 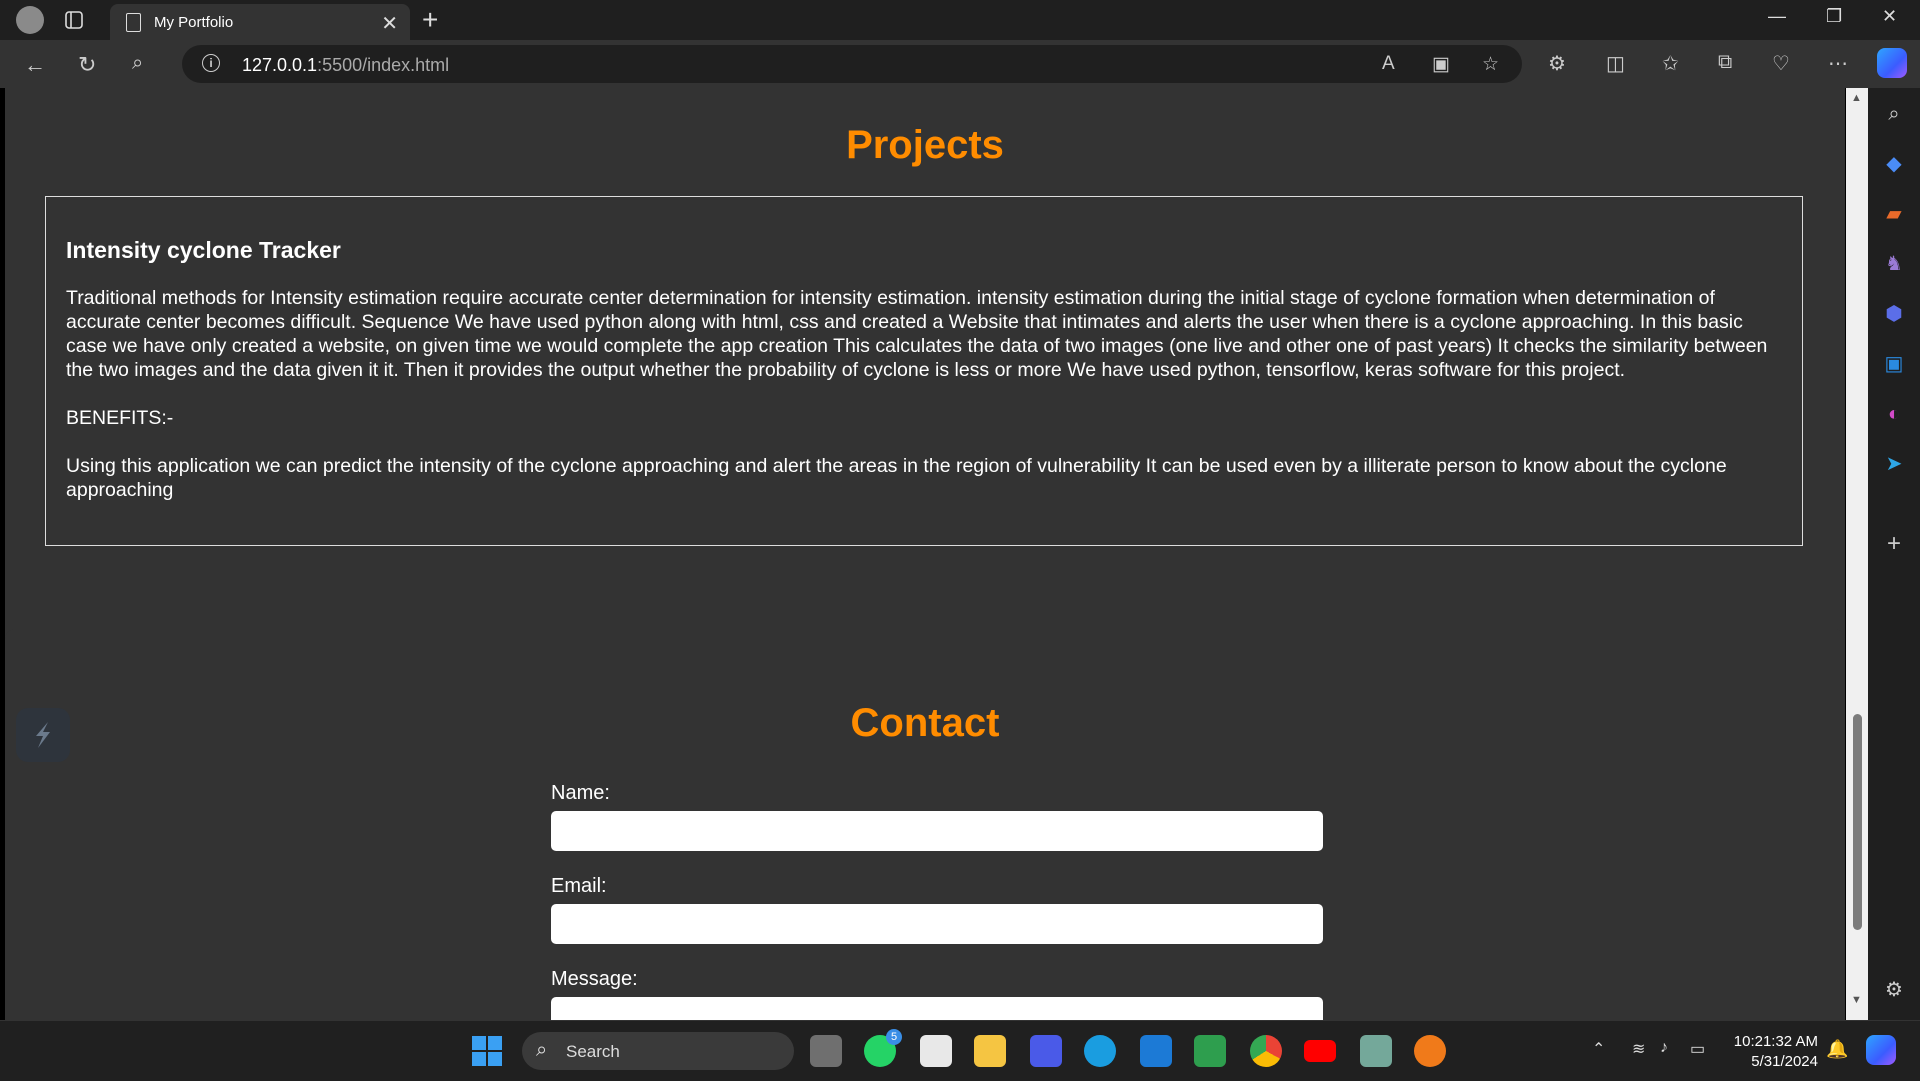 What do you see at coordinates (1697, 1049) in the screenshot?
I see `battery-icon: ▭` at bounding box center [1697, 1049].